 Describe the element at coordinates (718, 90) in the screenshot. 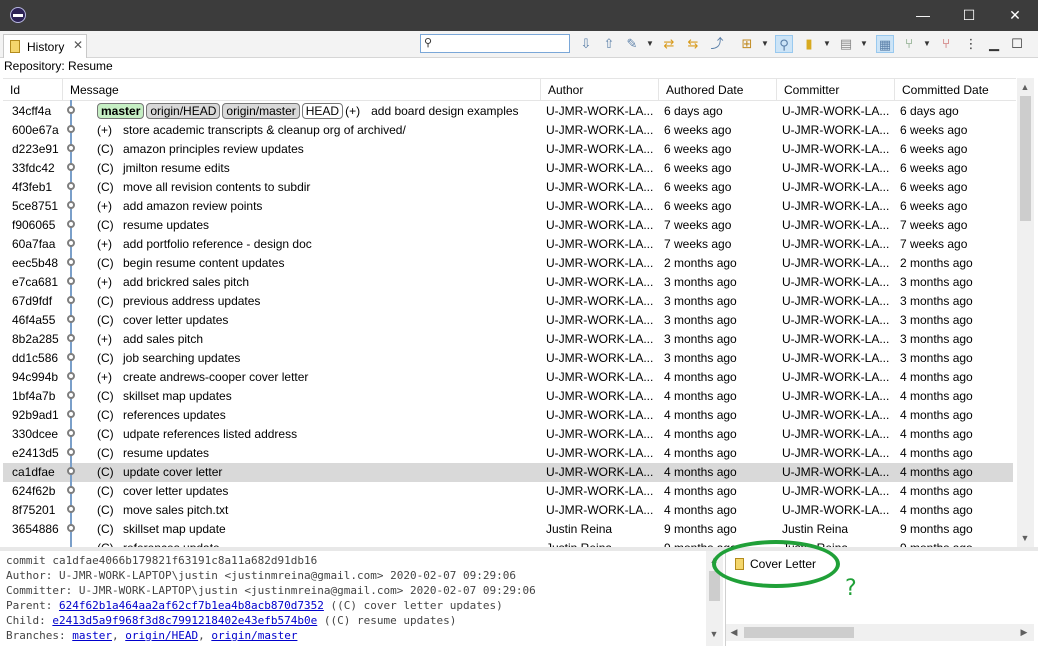

I see `column-header-authored-date: Authored Date` at that location.